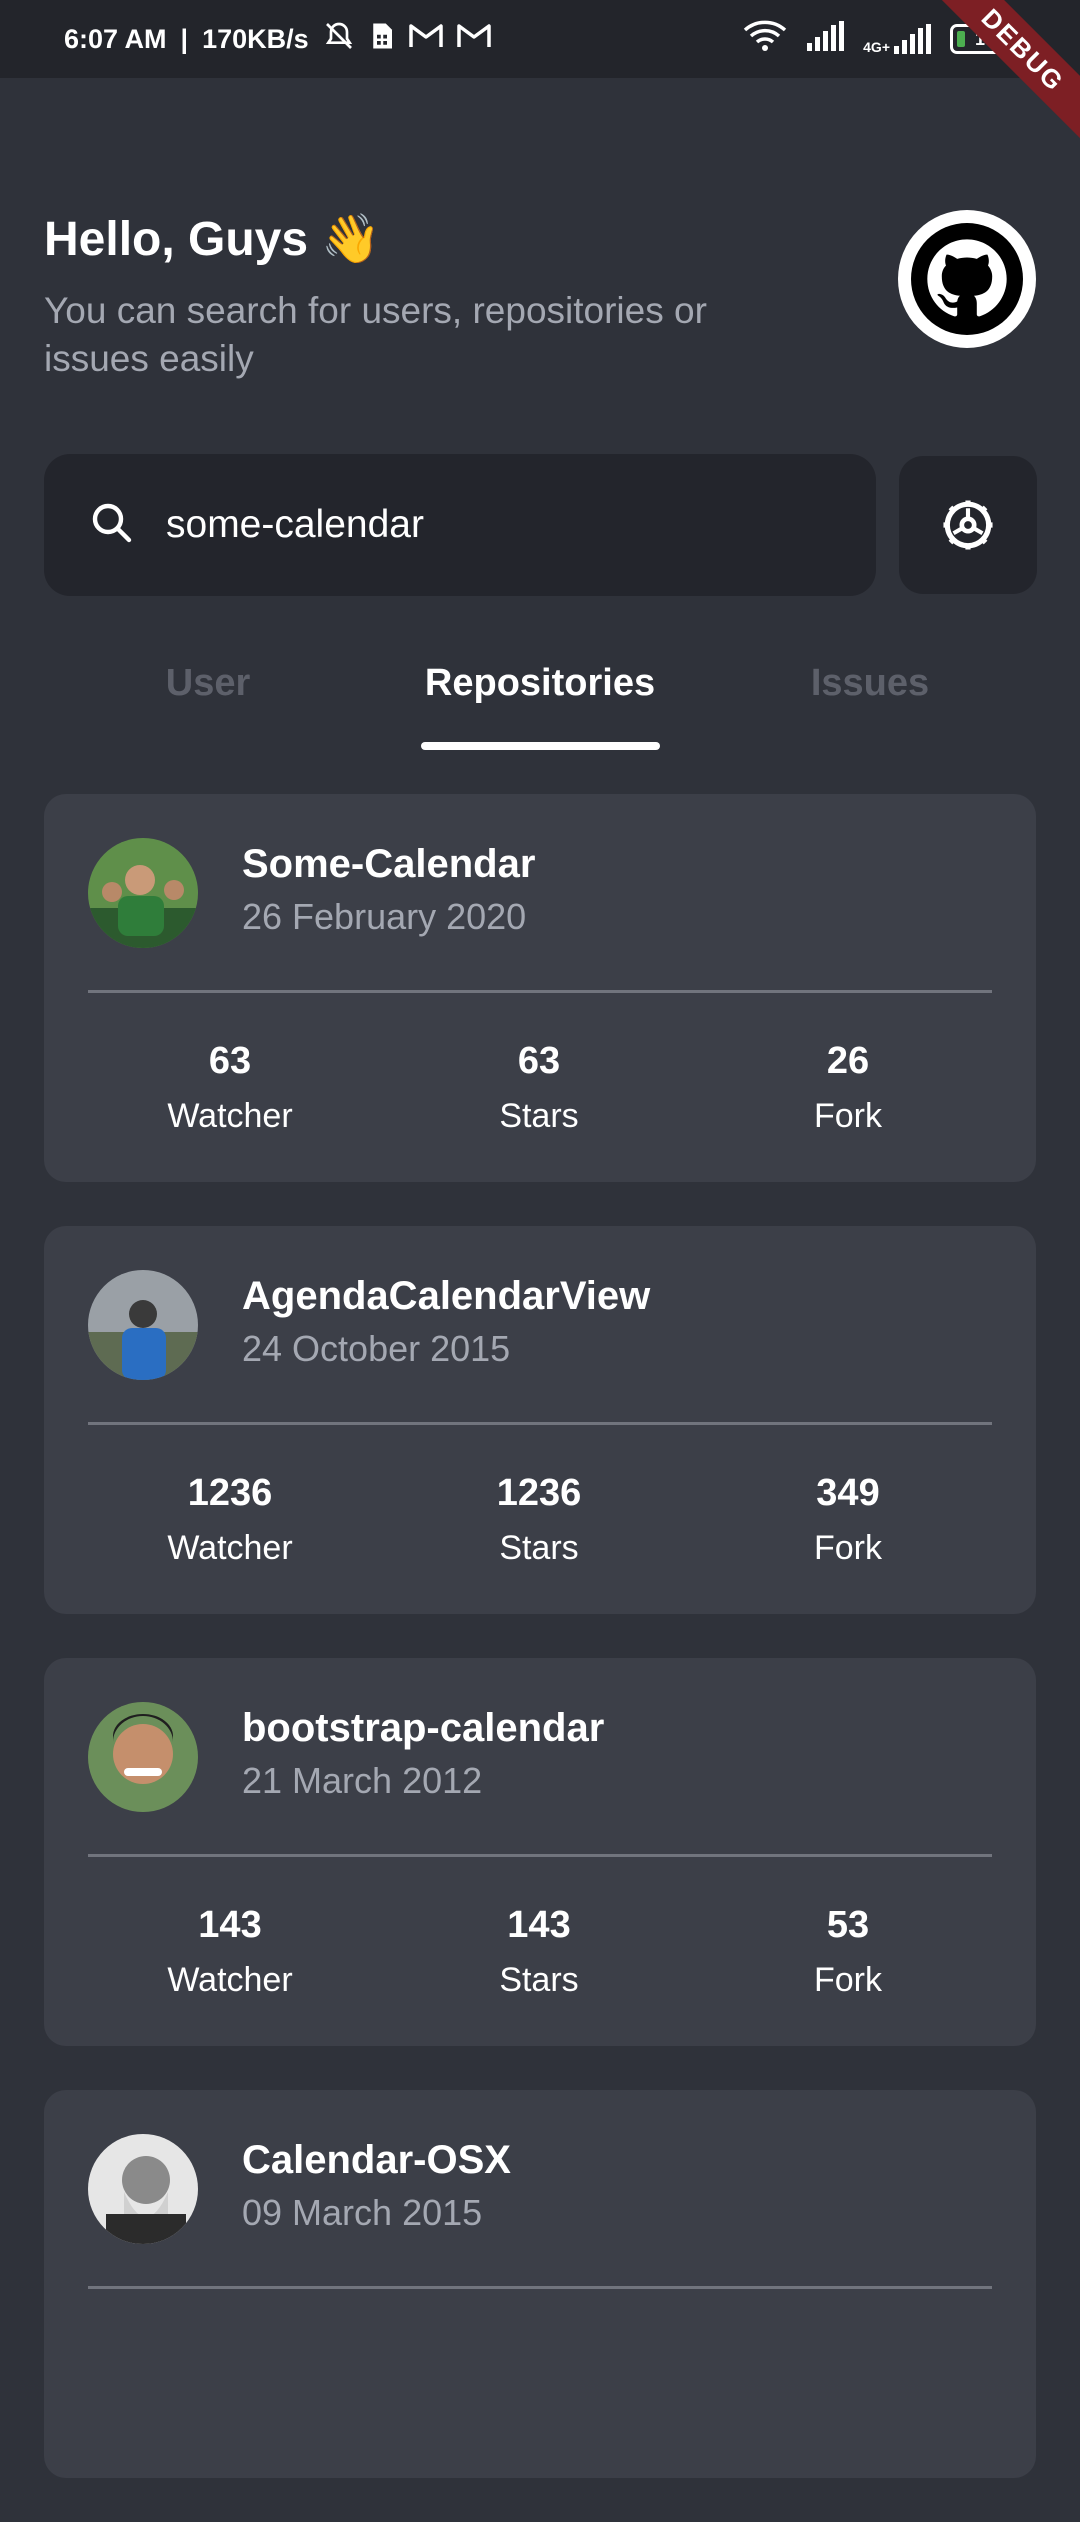 The image size is (1080, 2522). What do you see at coordinates (255, 38) in the screenshot?
I see `status-speed: 170KB/s` at bounding box center [255, 38].